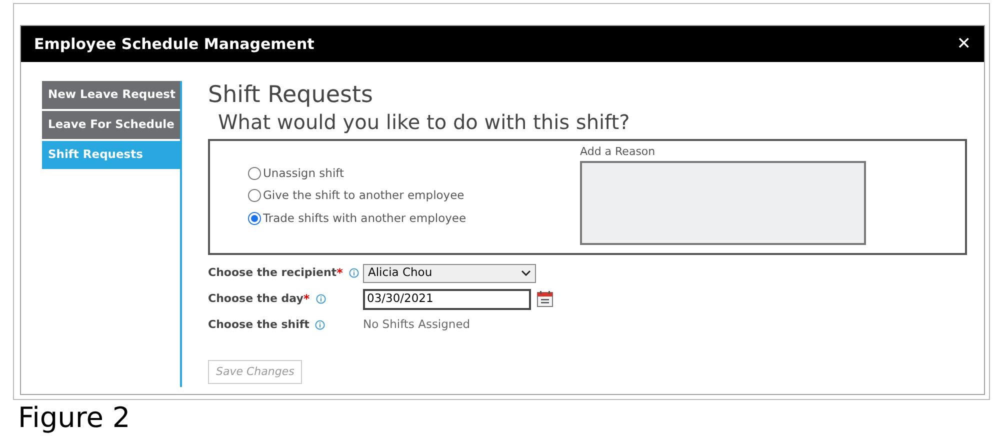 The image size is (998, 436). I want to click on option-label: Unassign shift, so click(303, 173).